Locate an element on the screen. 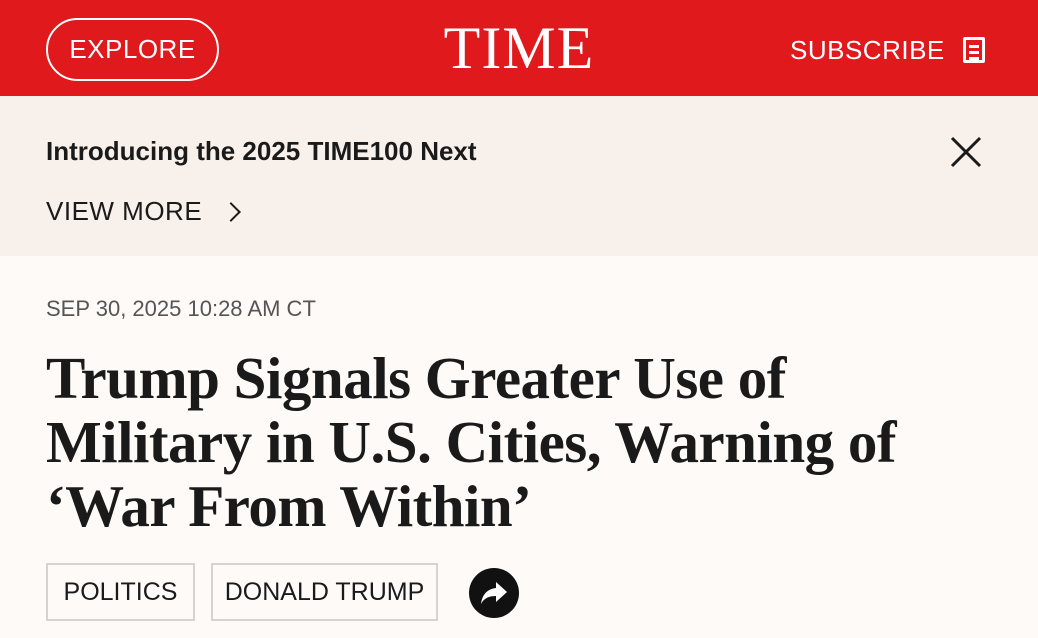 Image resolution: width=1038 pixels, height=638 pixels. article-dateline: SEP 30, 2025 10:28 AM CT is located at coordinates (181, 308).